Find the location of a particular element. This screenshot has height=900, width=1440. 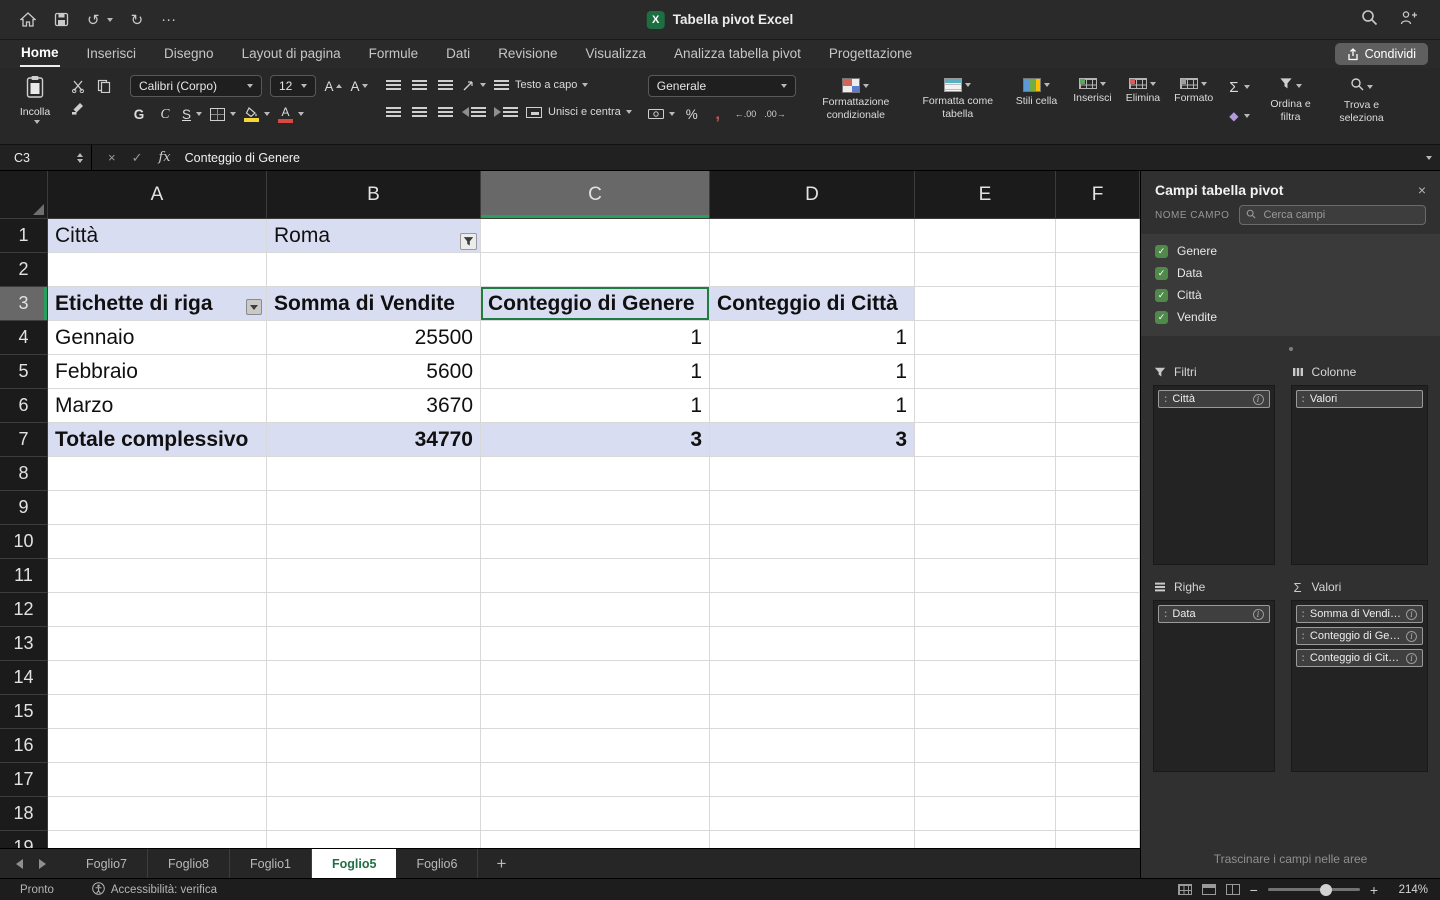

cell-B15 is located at coordinates (374, 712).